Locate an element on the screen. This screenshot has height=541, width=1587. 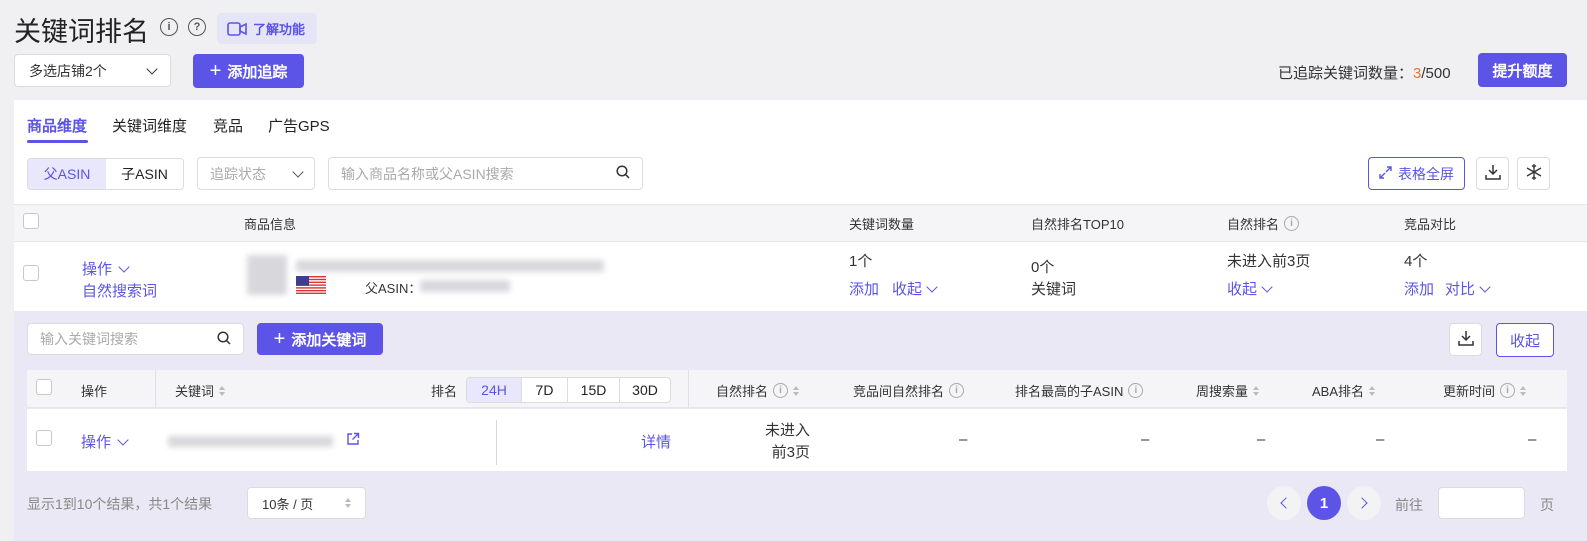
product-search-input: 输入商品名称或父ASIN搜索 is located at coordinates (485, 173).